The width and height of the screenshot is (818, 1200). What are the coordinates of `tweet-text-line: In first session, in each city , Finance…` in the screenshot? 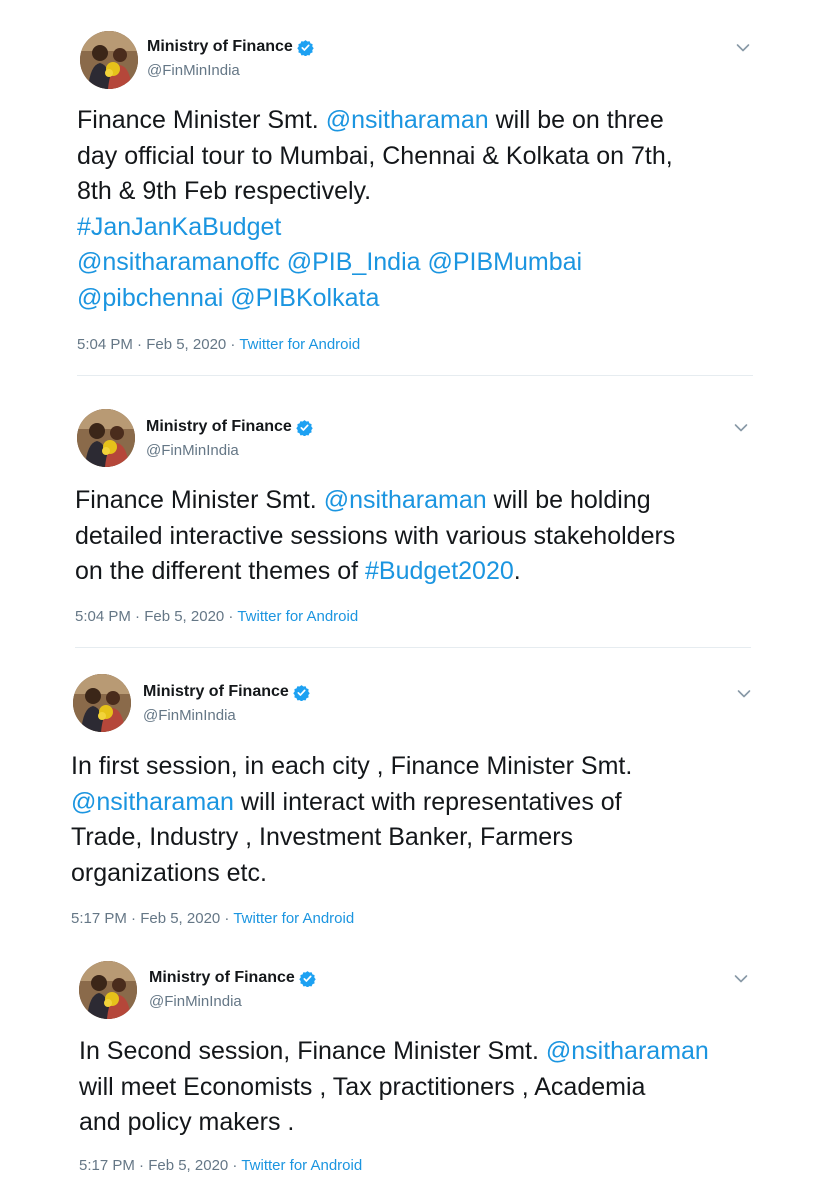 It's located at (351, 767).